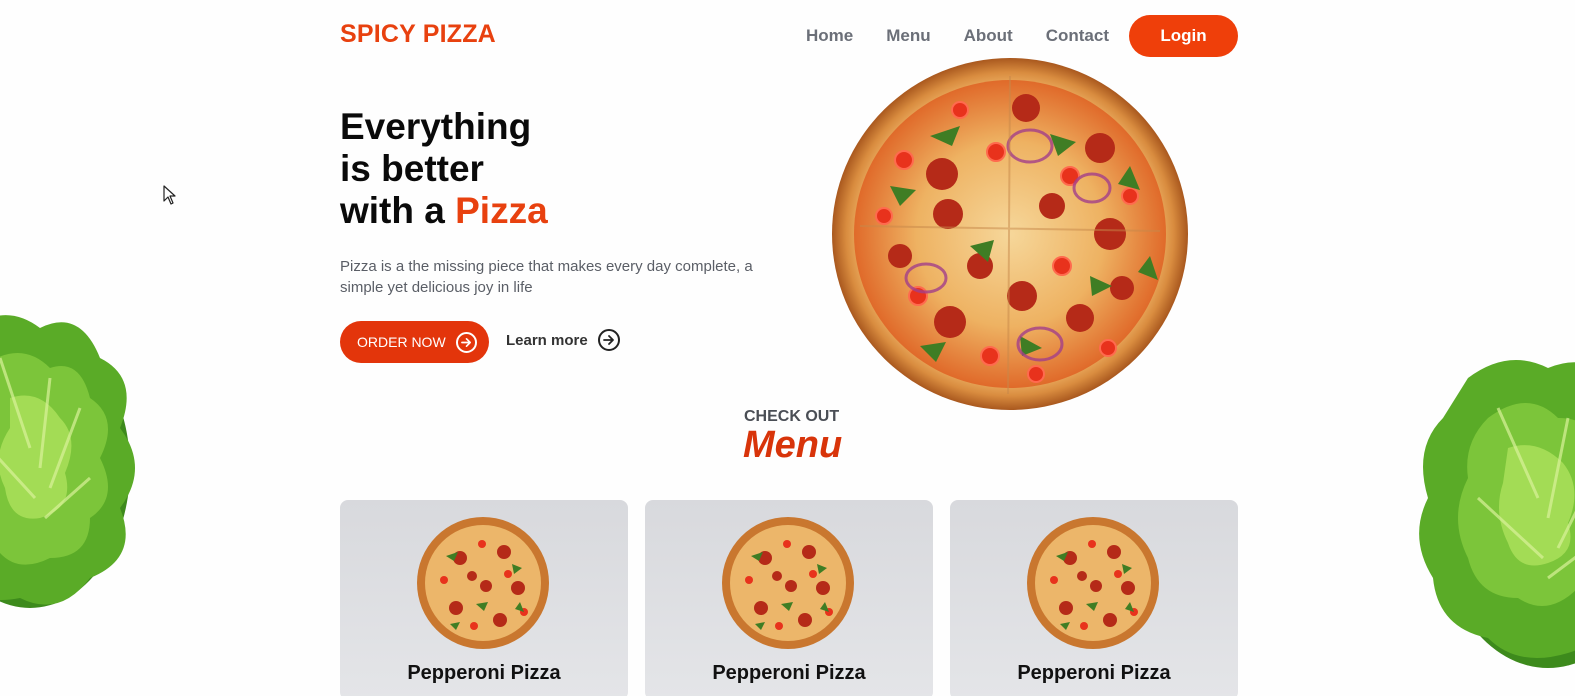 The width and height of the screenshot is (1575, 696). What do you see at coordinates (1497, 514) in the screenshot?
I see `lettuce-right-decor` at bounding box center [1497, 514].